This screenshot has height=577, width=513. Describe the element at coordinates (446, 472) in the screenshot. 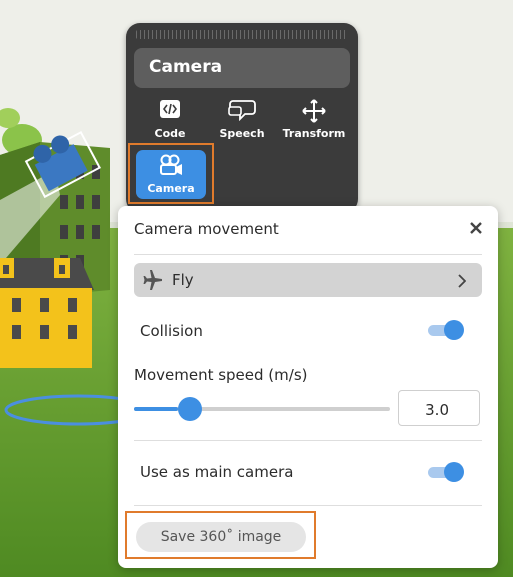

I see `main-camera-toggle` at that location.